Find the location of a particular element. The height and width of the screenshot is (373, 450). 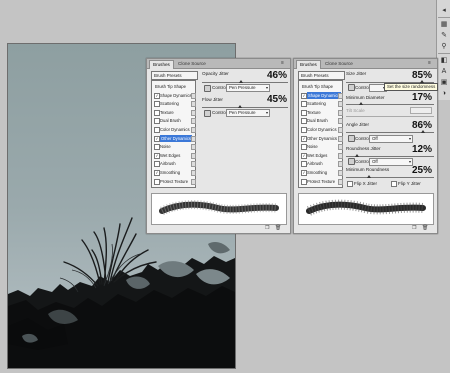

arrow-icon: ◂ is located at coordinates (444, 10).